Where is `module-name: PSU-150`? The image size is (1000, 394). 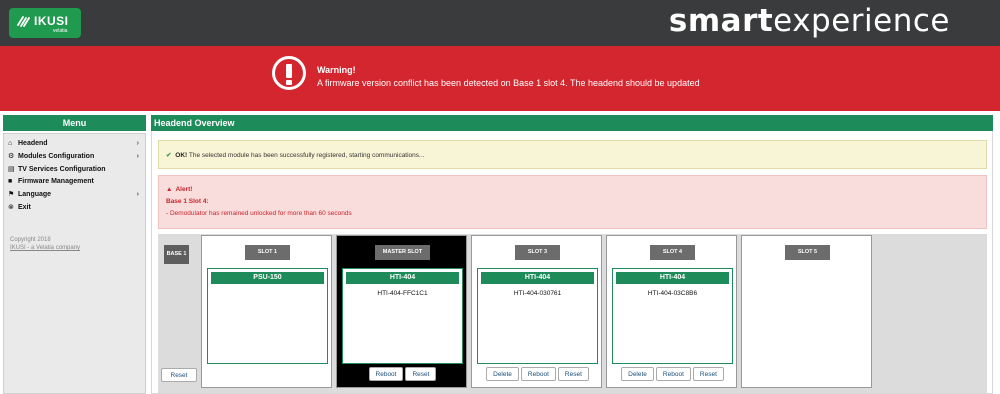 module-name: PSU-150 is located at coordinates (267, 278).